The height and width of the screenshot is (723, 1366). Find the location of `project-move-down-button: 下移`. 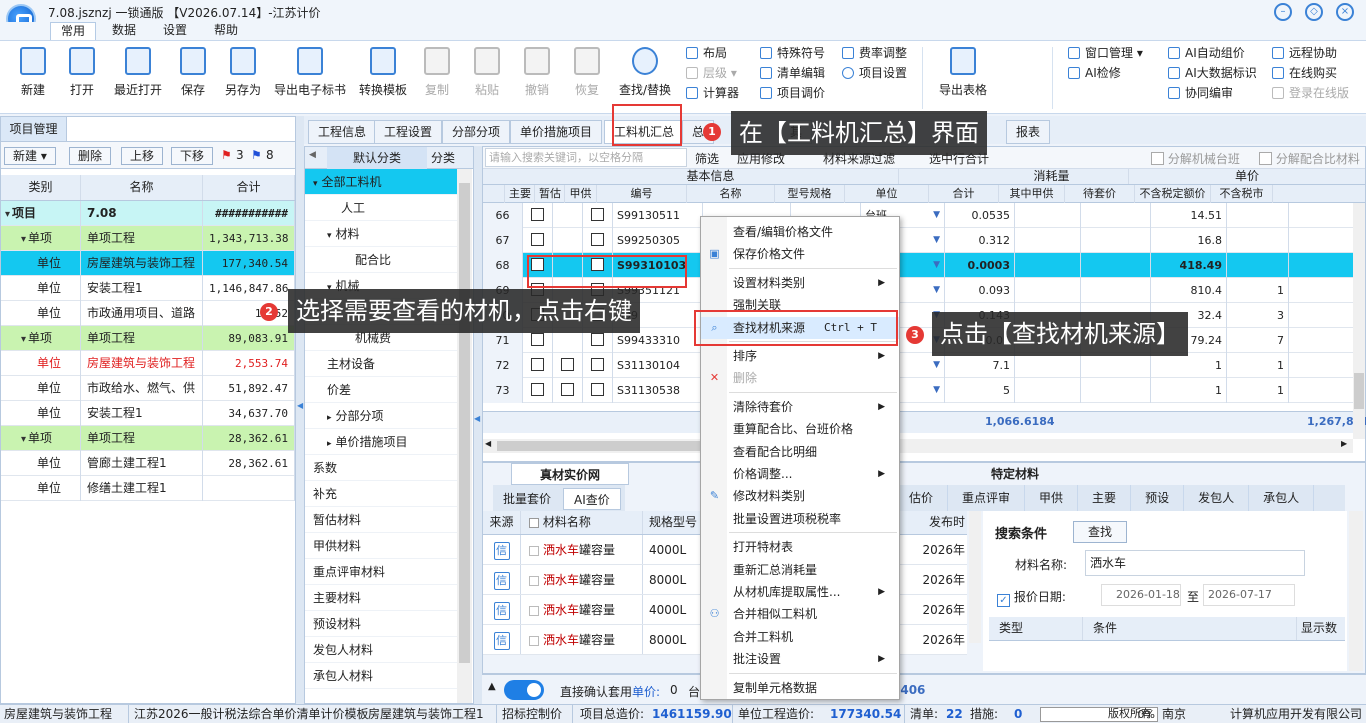

project-move-down-button: 下移 is located at coordinates (192, 156).